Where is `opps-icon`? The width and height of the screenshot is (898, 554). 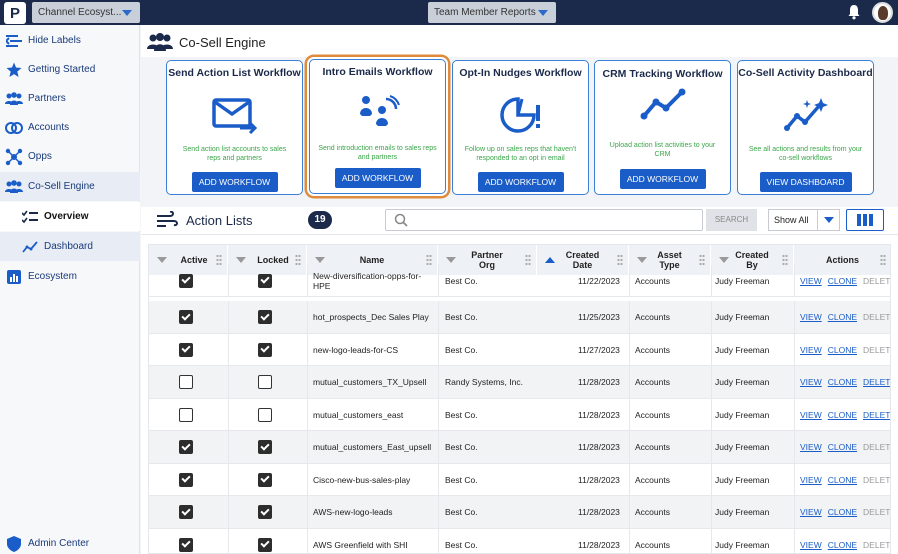
opps-icon is located at coordinates (14, 157).